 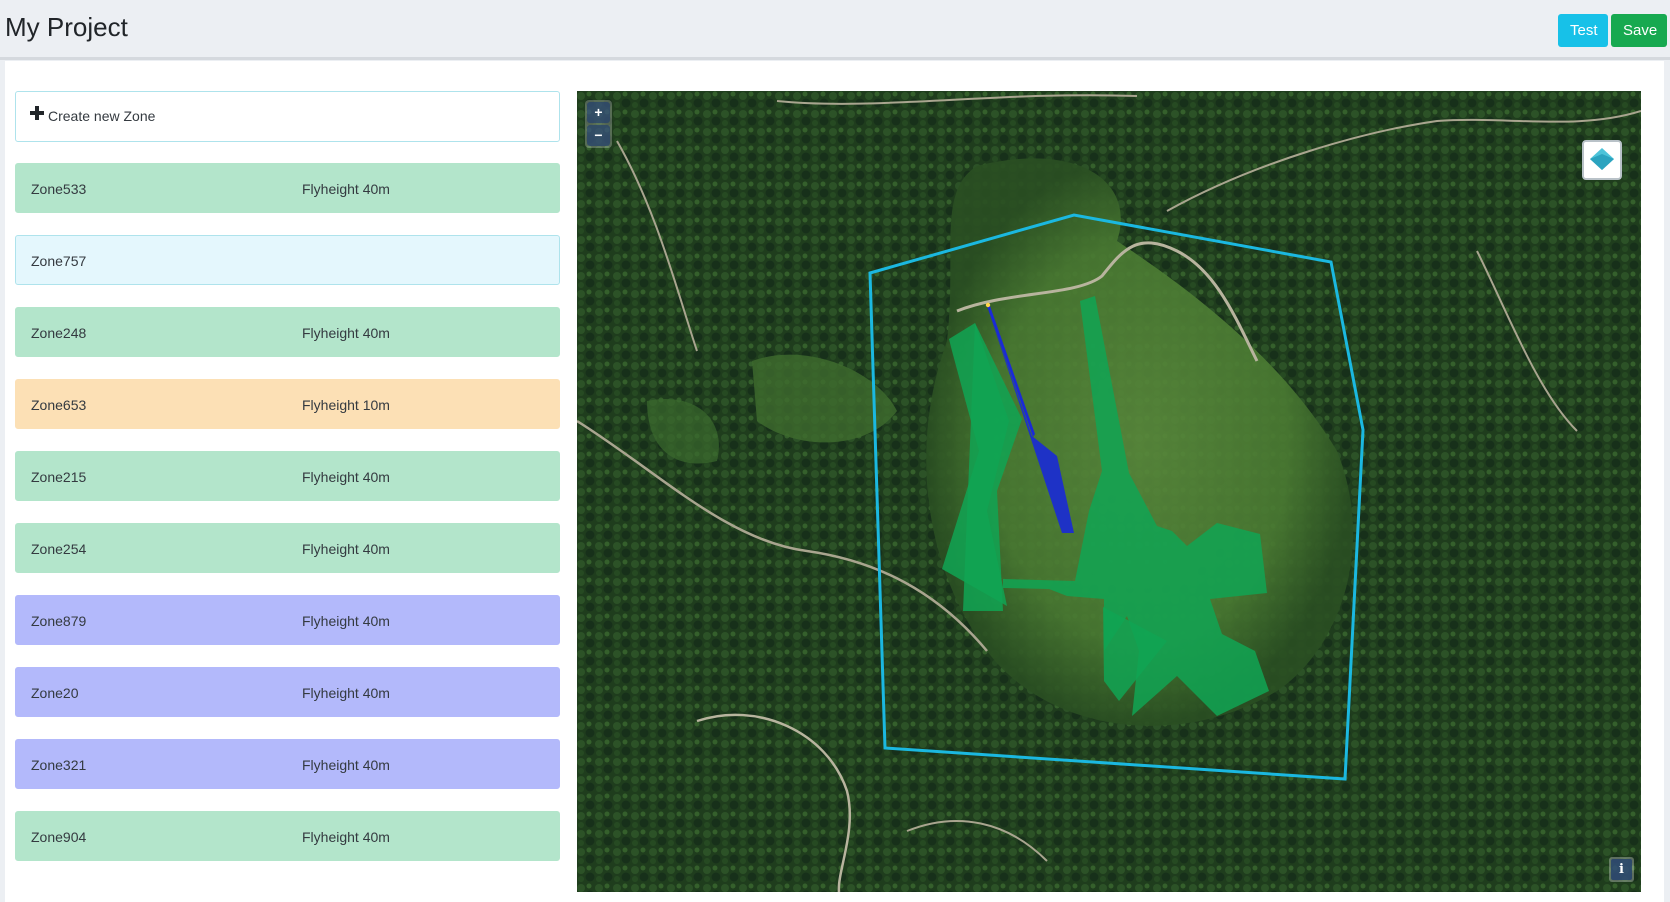 What do you see at coordinates (59, 189) in the screenshot?
I see `zone-name: Zone533` at bounding box center [59, 189].